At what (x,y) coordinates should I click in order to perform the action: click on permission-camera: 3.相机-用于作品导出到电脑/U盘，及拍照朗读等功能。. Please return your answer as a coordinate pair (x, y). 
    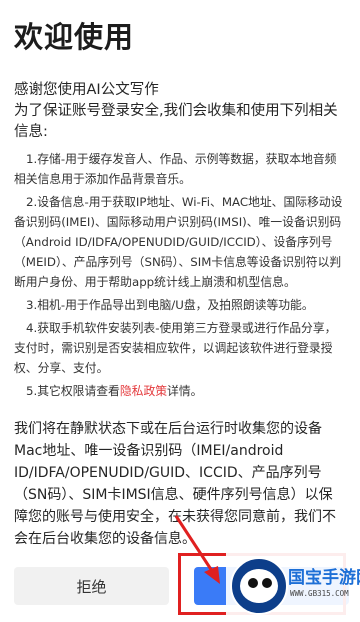
    Looking at the image, I should click on (170, 305).